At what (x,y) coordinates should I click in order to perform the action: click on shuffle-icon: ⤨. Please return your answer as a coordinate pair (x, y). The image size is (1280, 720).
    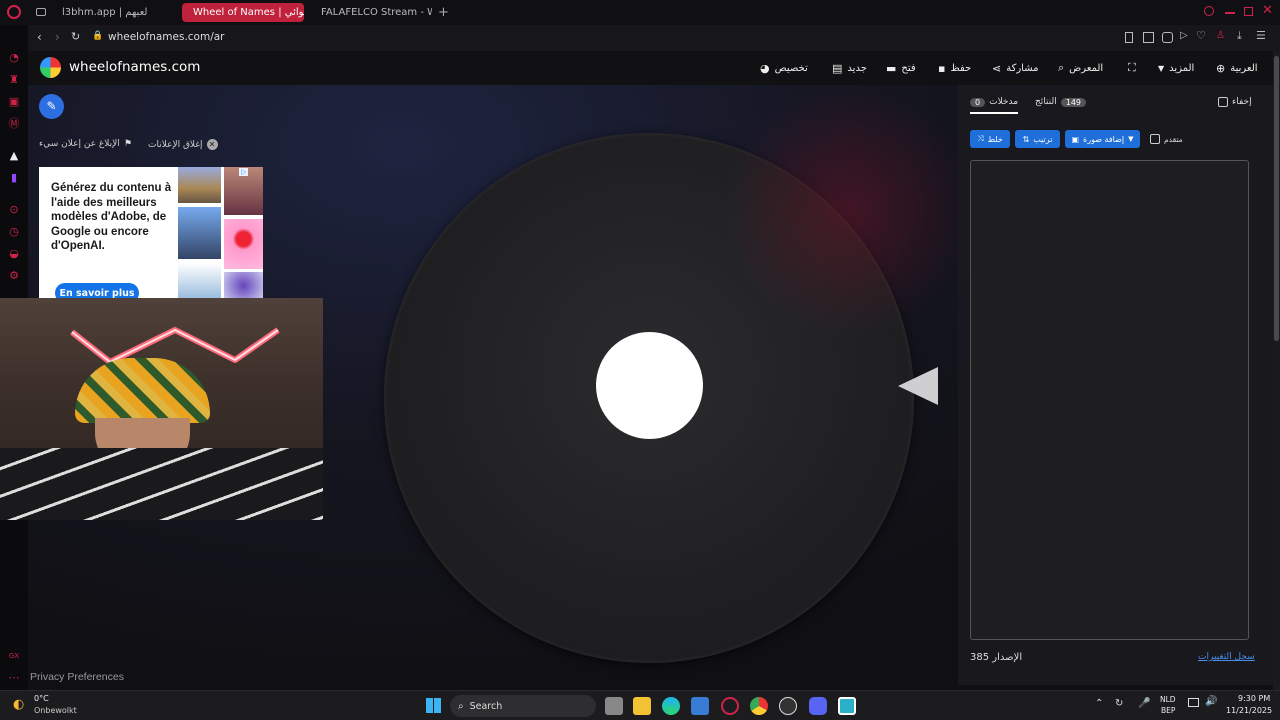
    Looking at the image, I should click on (980, 138).